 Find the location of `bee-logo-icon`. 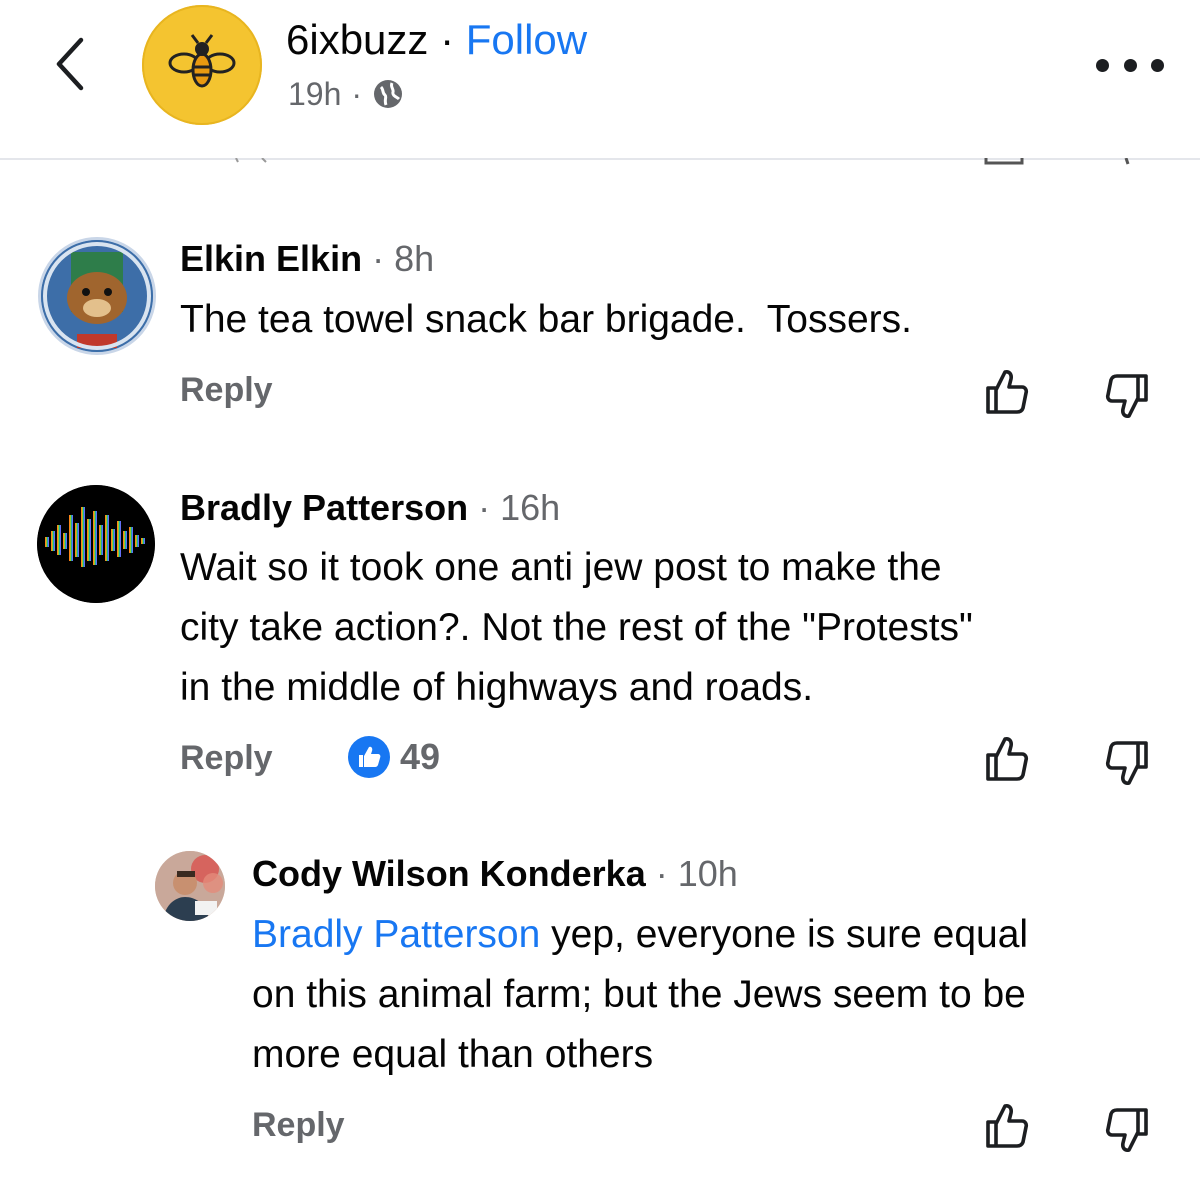

bee-logo-icon is located at coordinates (202, 61).